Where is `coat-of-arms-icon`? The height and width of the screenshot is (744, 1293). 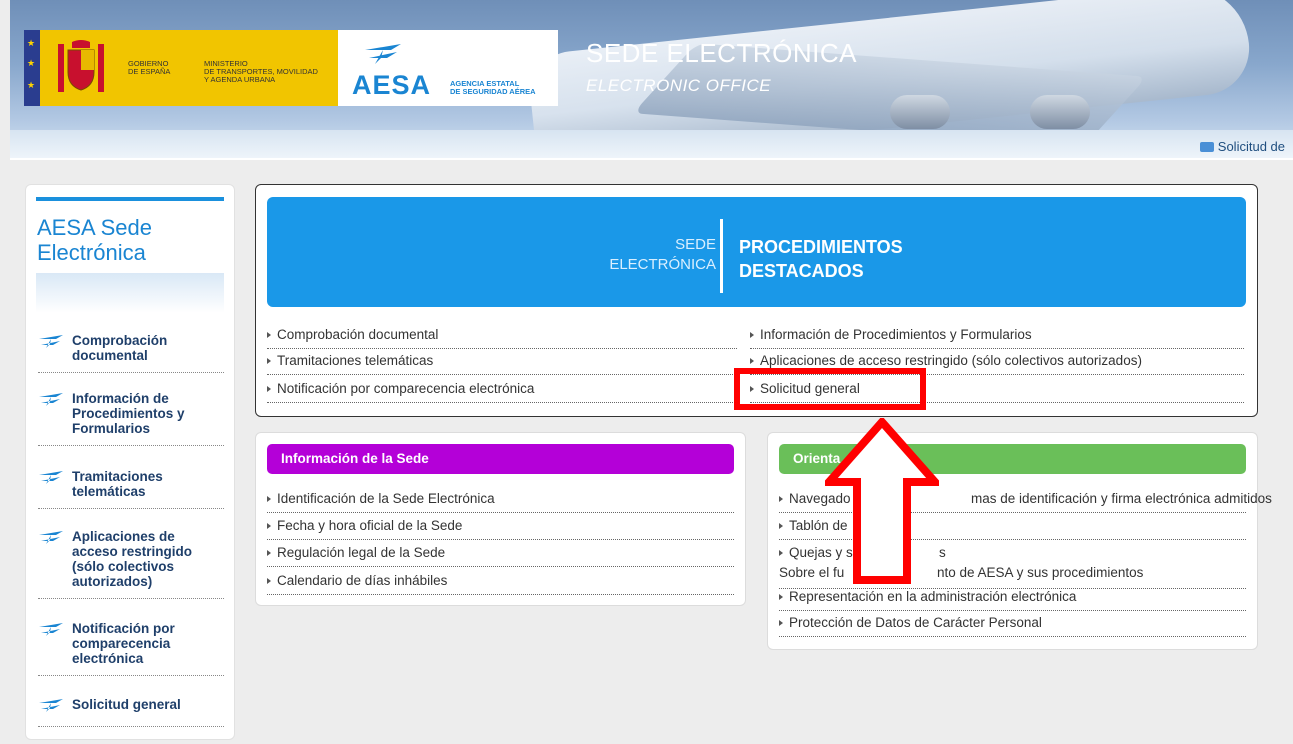 coat-of-arms-icon is located at coordinates (81, 66).